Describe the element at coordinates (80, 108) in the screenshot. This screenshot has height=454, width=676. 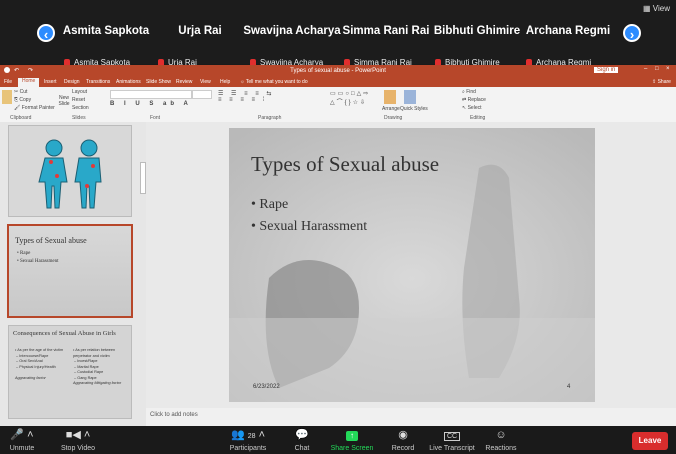
I see `section-button: Section` at that location.